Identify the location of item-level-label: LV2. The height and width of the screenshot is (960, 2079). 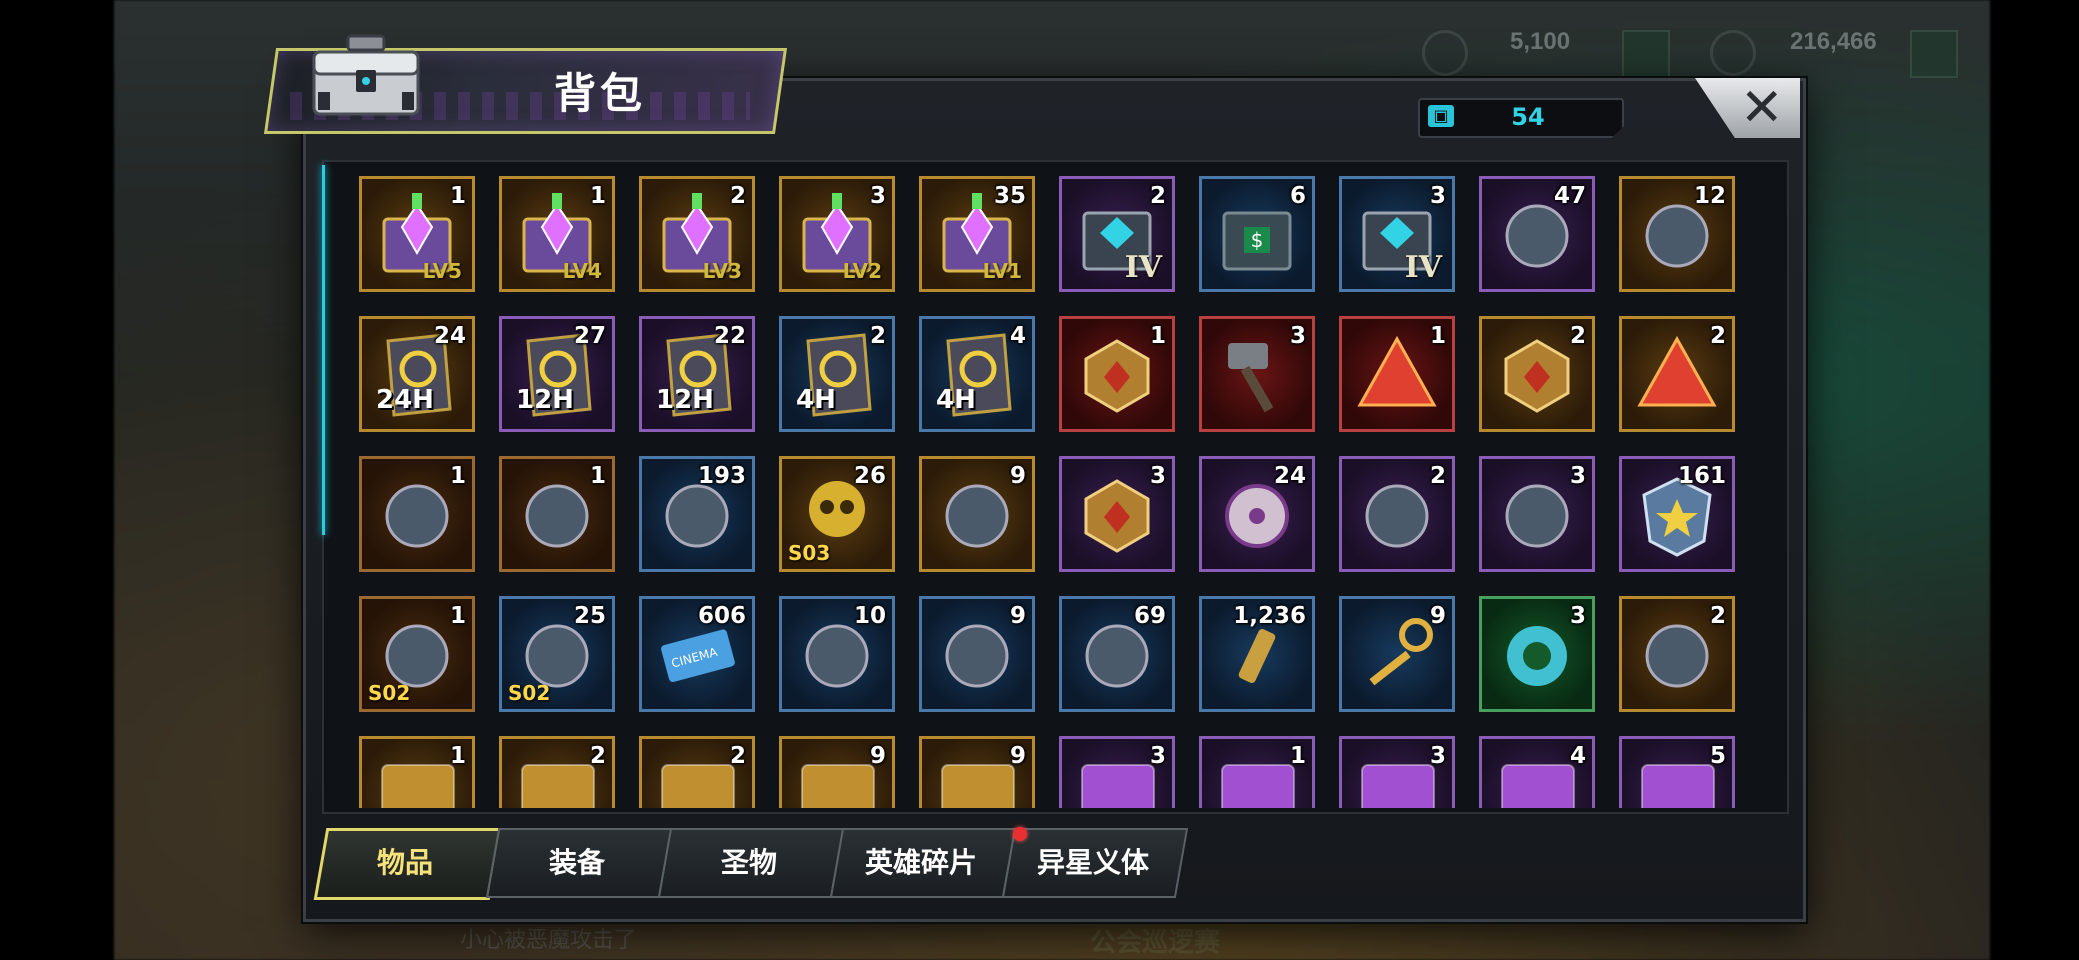
(862, 271).